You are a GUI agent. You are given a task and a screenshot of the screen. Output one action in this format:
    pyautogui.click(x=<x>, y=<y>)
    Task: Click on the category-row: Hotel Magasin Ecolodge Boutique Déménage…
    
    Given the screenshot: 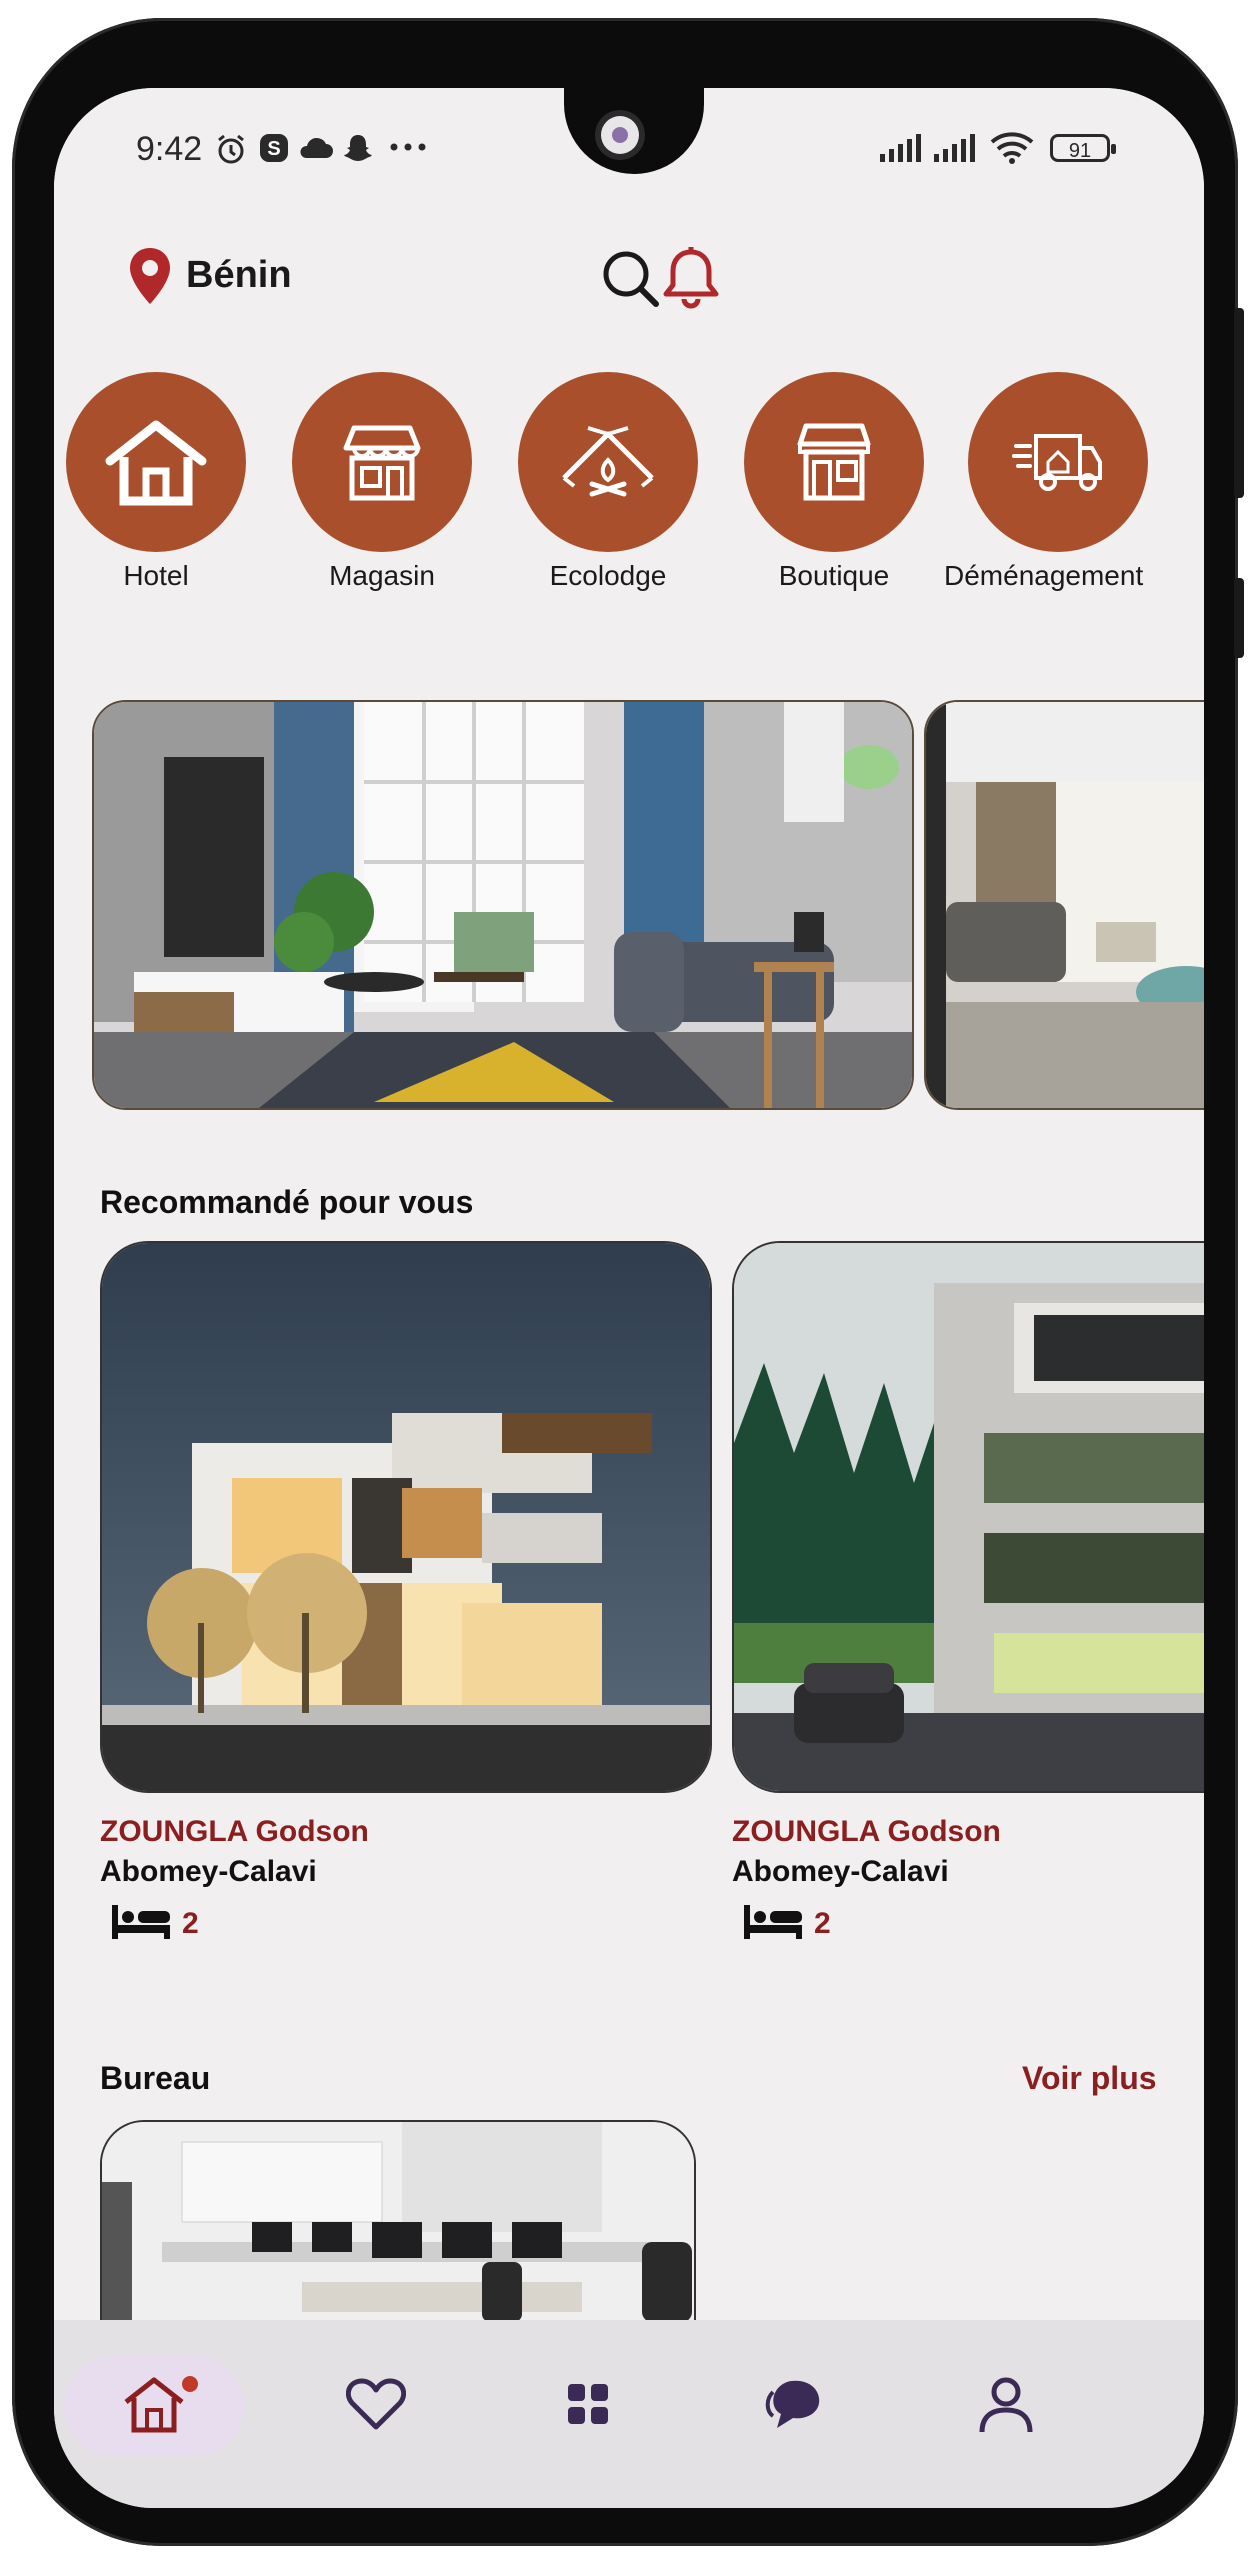 What is the action you would take?
    pyautogui.click(x=629, y=482)
    